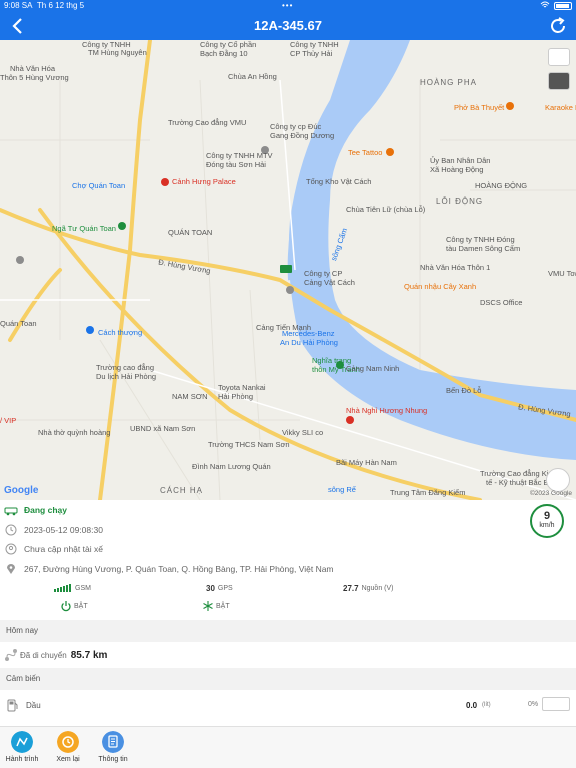 The width and height of the screenshot is (576, 768). What do you see at coordinates (74, 432) in the screenshot?
I see `map-place-label: Nhà thờ quỳnh hoàng` at bounding box center [74, 432].